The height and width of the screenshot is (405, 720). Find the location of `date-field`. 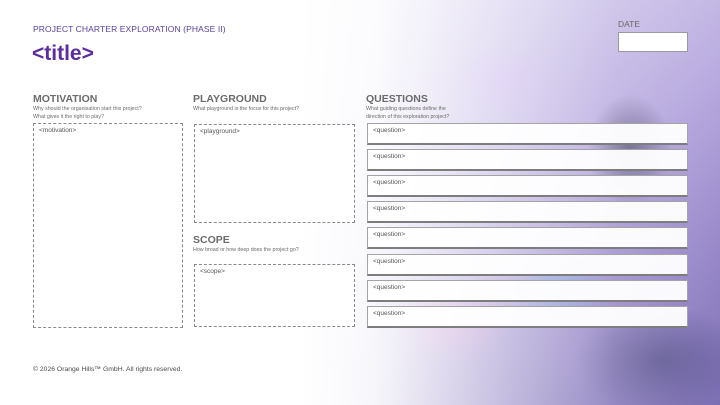

date-field is located at coordinates (653, 42).